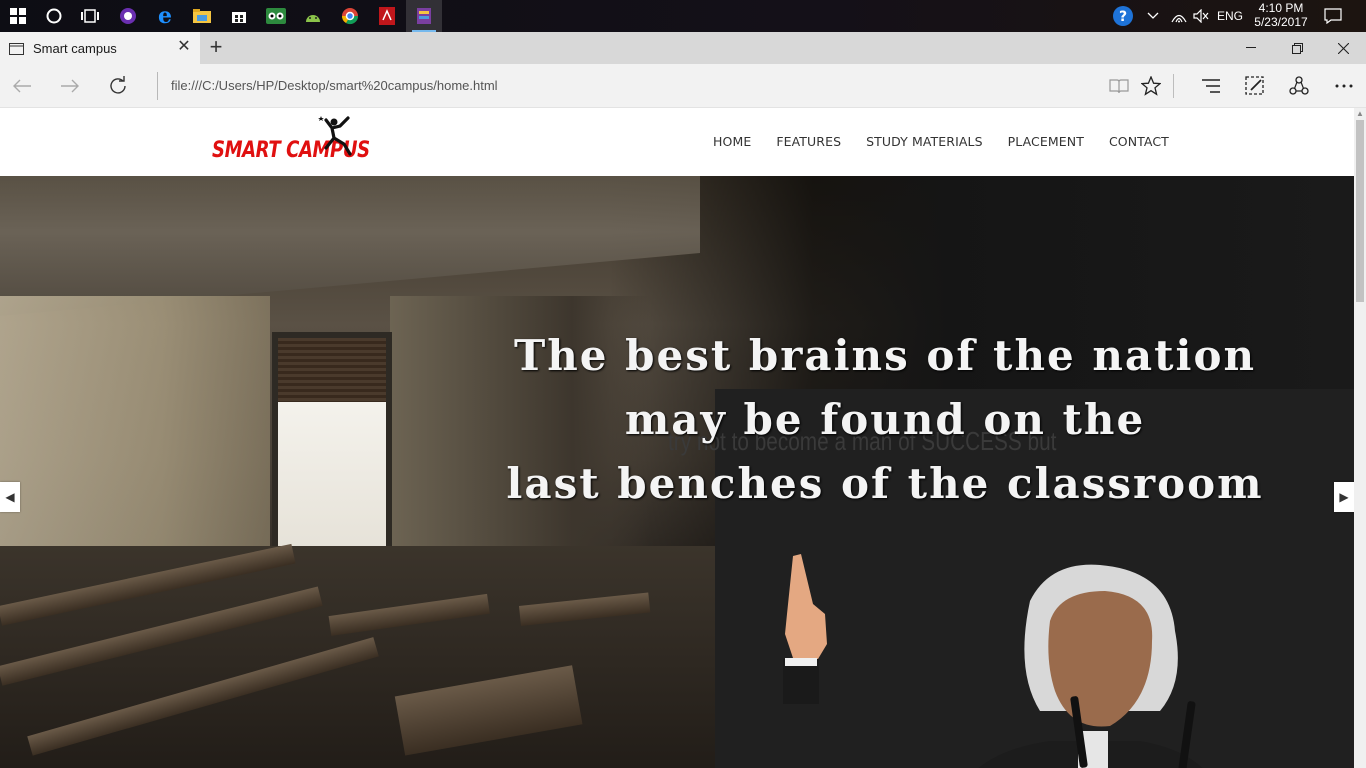 The height and width of the screenshot is (768, 1366). What do you see at coordinates (1281, 22) in the screenshot?
I see `clock-date: 5/23/2017` at bounding box center [1281, 22].